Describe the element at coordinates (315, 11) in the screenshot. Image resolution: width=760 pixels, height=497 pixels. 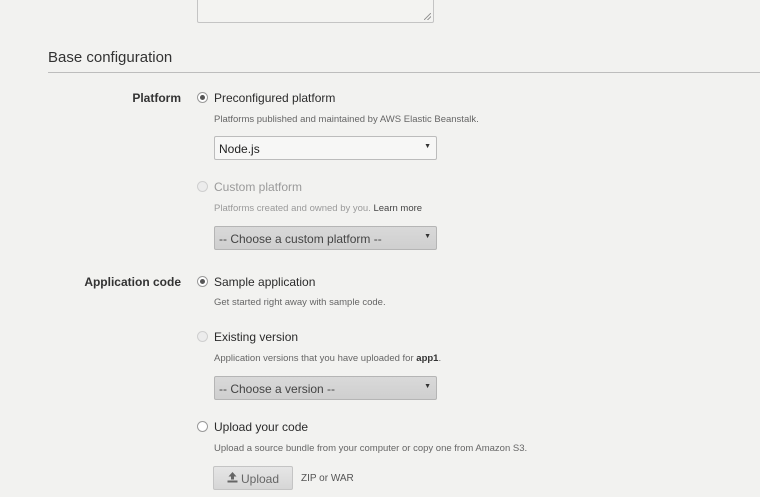
I see `description-textarea` at that location.